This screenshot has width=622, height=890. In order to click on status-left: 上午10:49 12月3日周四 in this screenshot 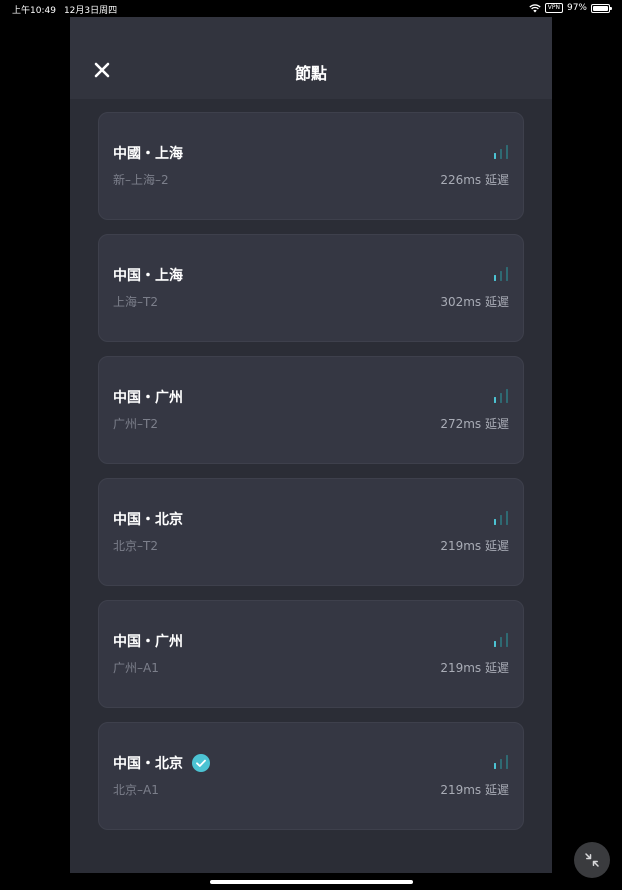, I will do `click(64, 9)`.